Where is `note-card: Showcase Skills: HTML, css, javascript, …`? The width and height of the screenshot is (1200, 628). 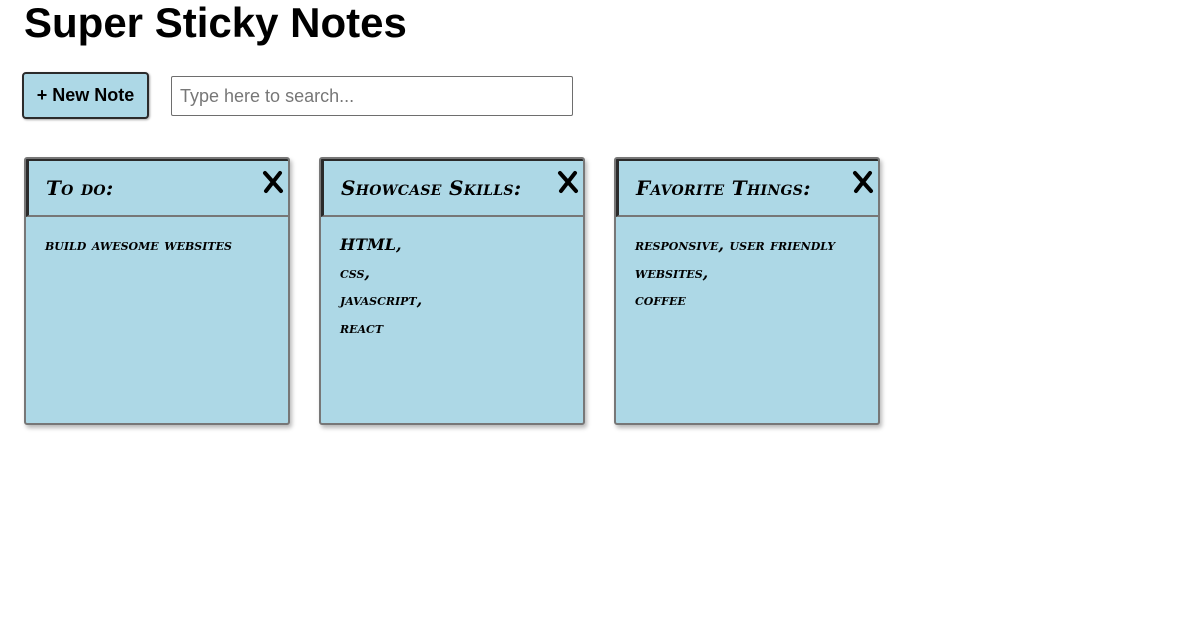
note-card: Showcase Skills: HTML, css, javascript, … is located at coordinates (452, 291).